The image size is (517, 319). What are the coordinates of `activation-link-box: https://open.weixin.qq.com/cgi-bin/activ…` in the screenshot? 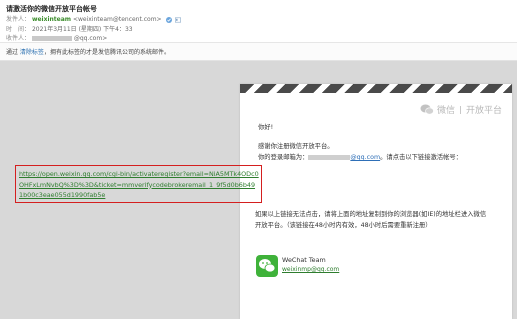 It's located at (138, 184).